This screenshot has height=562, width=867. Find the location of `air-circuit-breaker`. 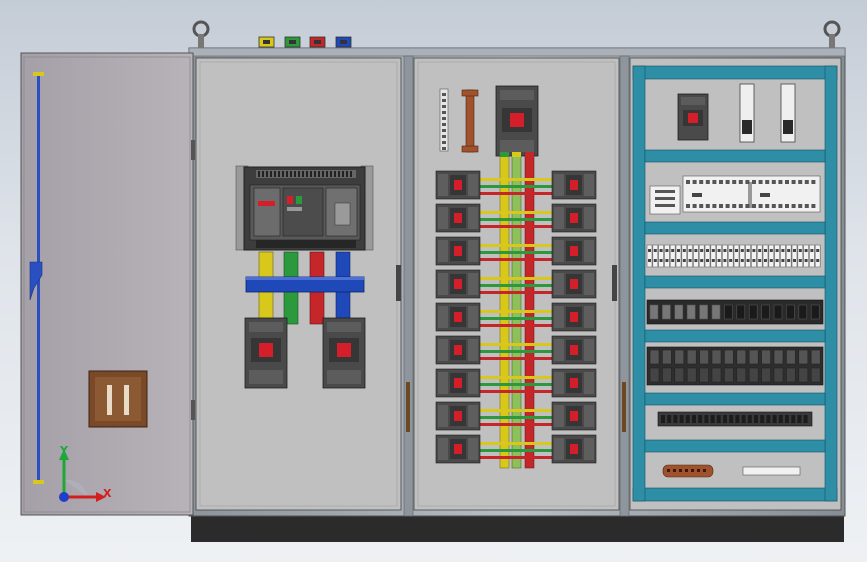

air-circuit-breaker is located at coordinates (304, 208).